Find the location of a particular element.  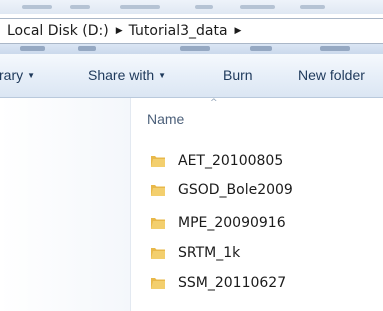

file-name: SRTM_1k is located at coordinates (209, 253).